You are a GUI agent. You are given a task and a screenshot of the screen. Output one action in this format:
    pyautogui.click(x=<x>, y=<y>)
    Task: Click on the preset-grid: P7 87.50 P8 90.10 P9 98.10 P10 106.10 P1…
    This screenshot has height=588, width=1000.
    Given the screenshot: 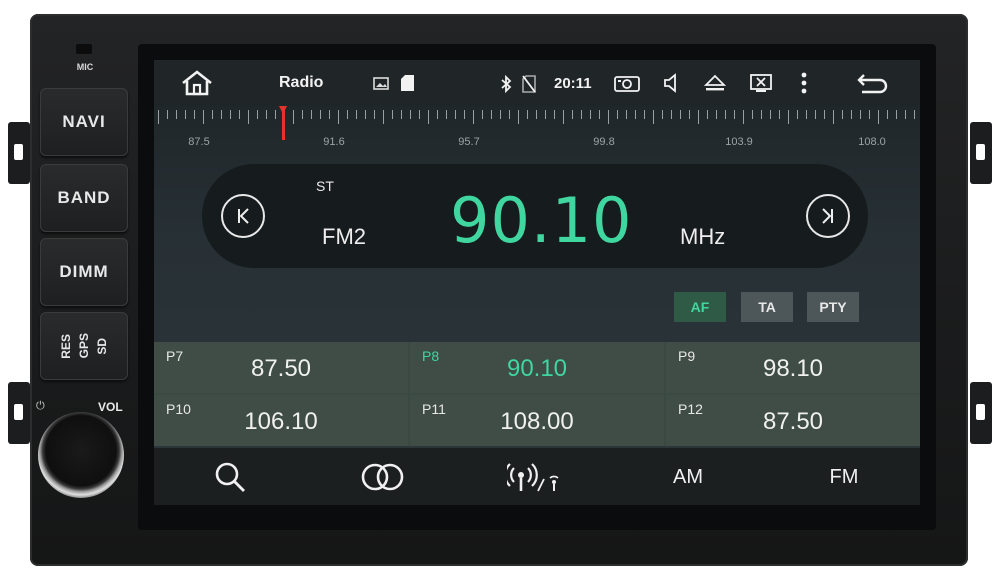 What is the action you would take?
    pyautogui.click(x=537, y=394)
    